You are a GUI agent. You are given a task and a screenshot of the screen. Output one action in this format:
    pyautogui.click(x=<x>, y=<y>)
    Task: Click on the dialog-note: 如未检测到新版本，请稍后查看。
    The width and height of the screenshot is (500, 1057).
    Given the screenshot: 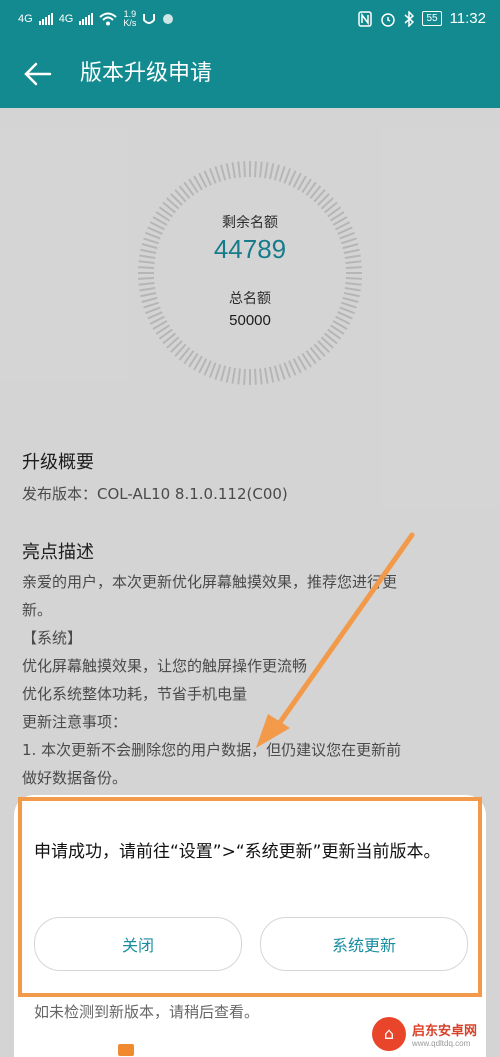 What is the action you would take?
    pyautogui.click(x=147, y=1012)
    